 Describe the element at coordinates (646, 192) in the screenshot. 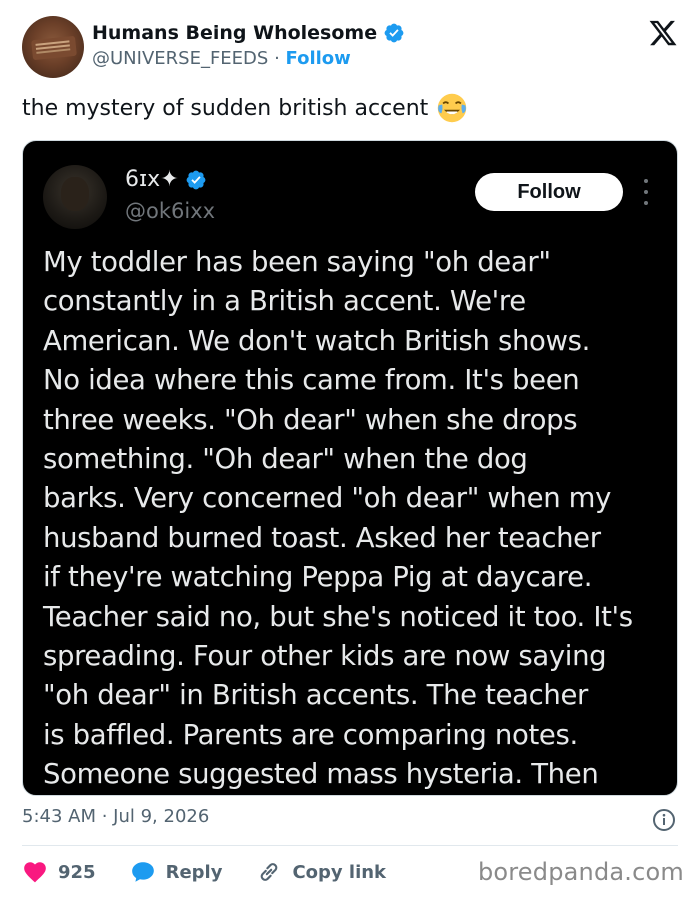

I see `more-options-icon` at that location.